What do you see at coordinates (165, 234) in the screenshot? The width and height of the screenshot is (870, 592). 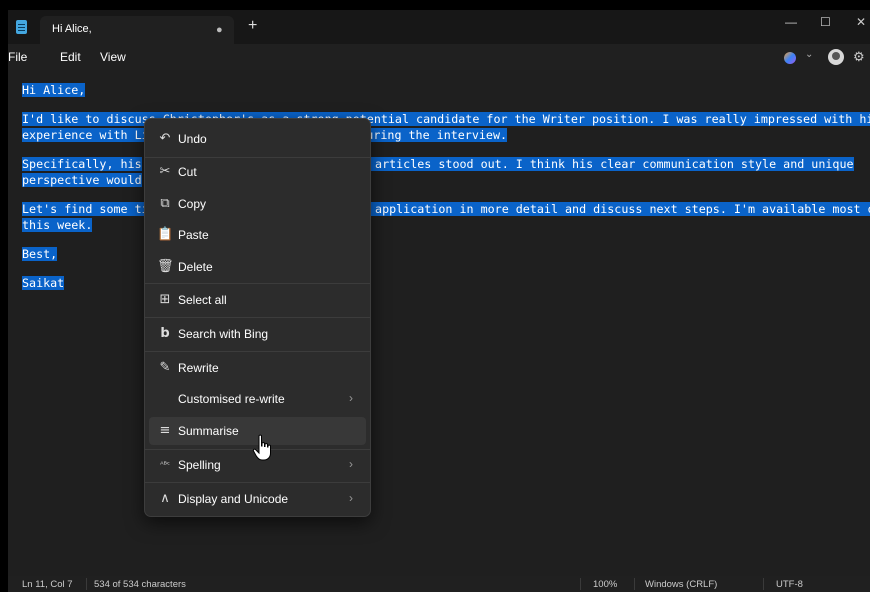 I see `paste-icon: 📋` at bounding box center [165, 234].